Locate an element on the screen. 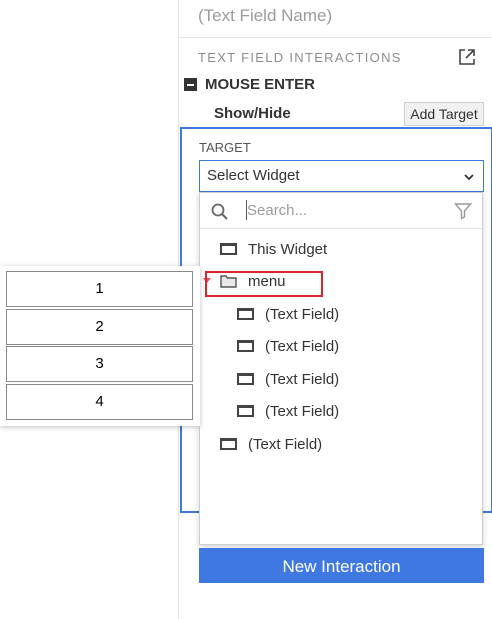 Image resolution: width=492 pixels, height=619 pixels. menu-item: 4 is located at coordinates (99, 402).